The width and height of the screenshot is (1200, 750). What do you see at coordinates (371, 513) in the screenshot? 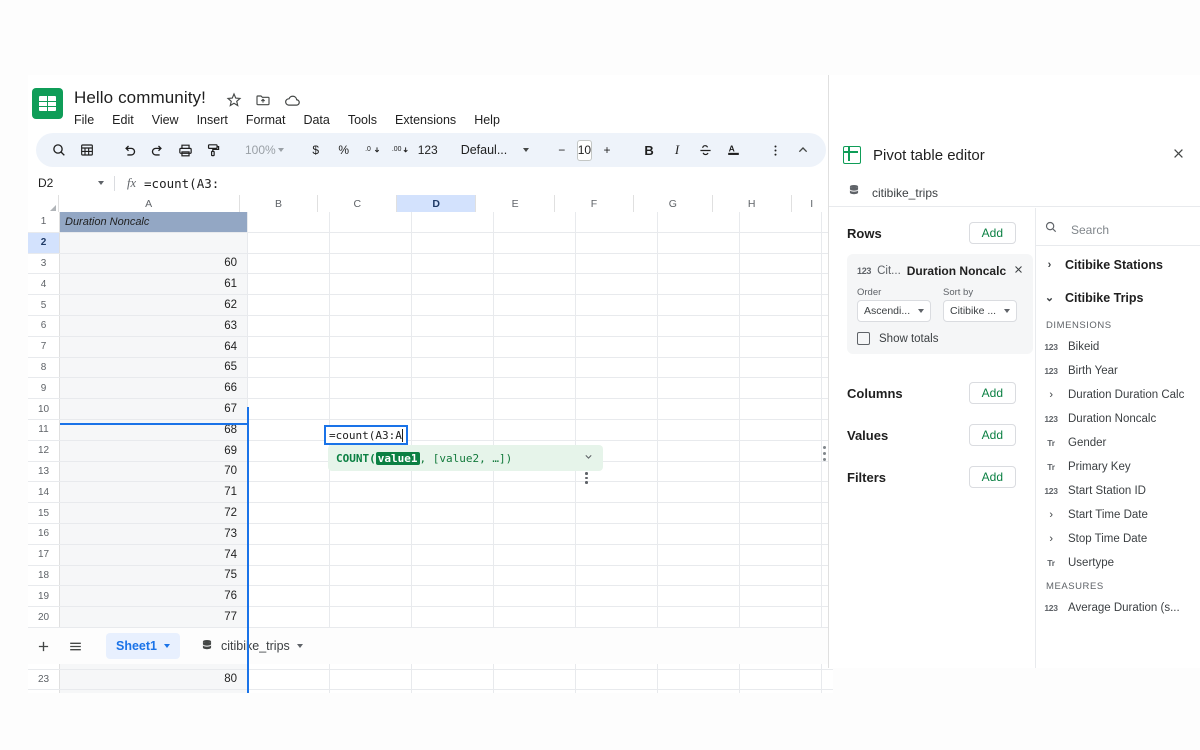
I see `cell-C15` at bounding box center [371, 513].